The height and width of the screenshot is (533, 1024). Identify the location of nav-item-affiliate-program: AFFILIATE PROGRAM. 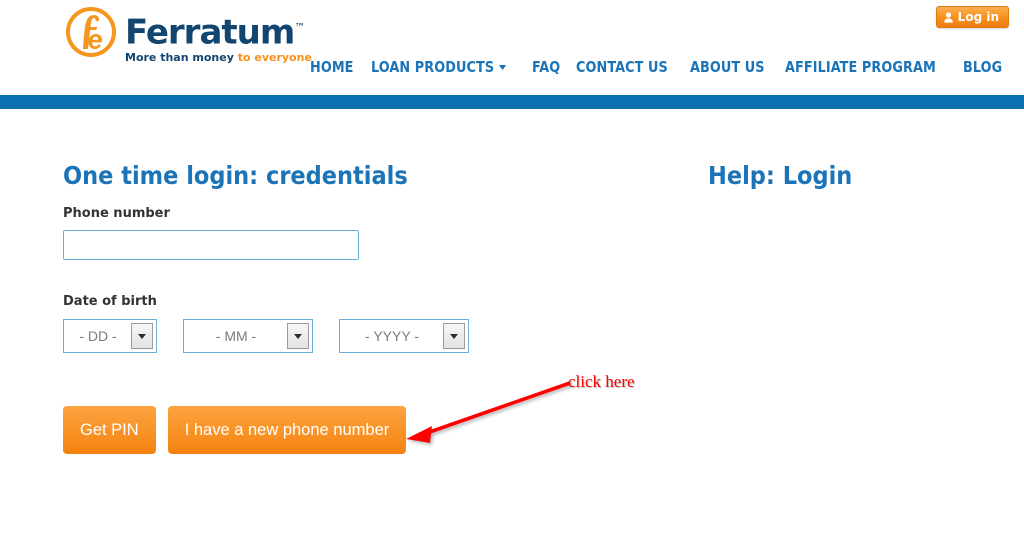
(860, 67).